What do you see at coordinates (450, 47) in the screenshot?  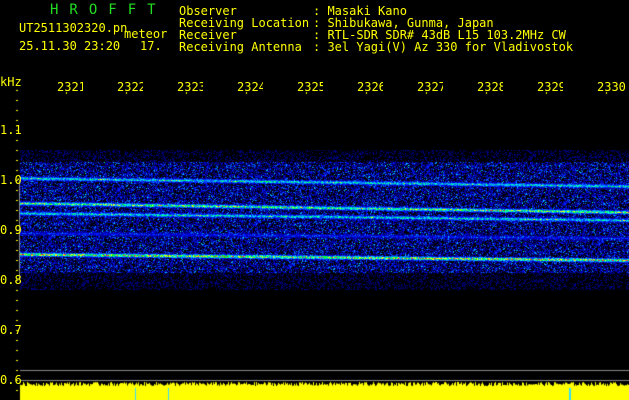 I see `antenna-value: 3el Yagi(V) Az 330 for Vladivostok` at bounding box center [450, 47].